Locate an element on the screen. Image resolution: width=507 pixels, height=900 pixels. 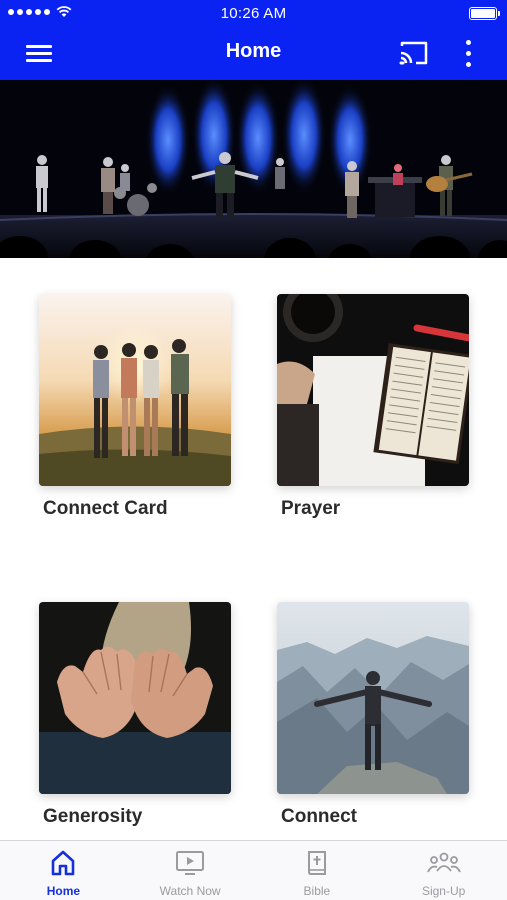
tab-sign-up: Sign-Up is located at coordinates (443, 870).